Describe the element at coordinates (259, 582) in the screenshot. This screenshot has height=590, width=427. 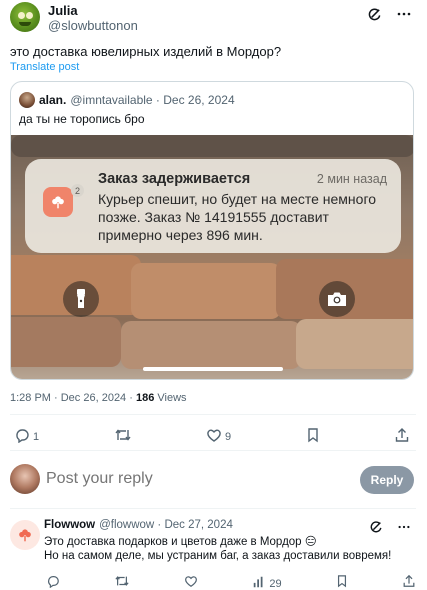
I see `views-icon` at that location.